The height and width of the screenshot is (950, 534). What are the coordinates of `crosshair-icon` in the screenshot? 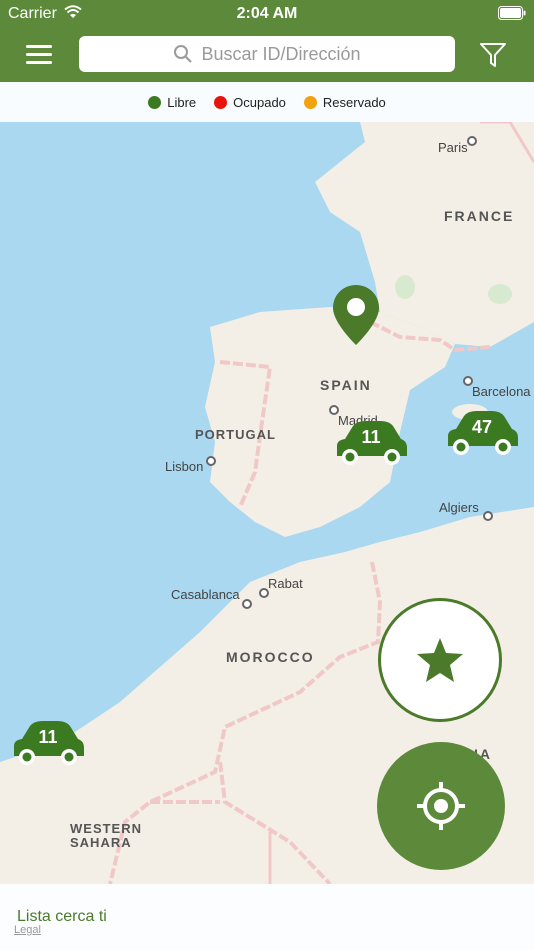 It's located at (441, 806).